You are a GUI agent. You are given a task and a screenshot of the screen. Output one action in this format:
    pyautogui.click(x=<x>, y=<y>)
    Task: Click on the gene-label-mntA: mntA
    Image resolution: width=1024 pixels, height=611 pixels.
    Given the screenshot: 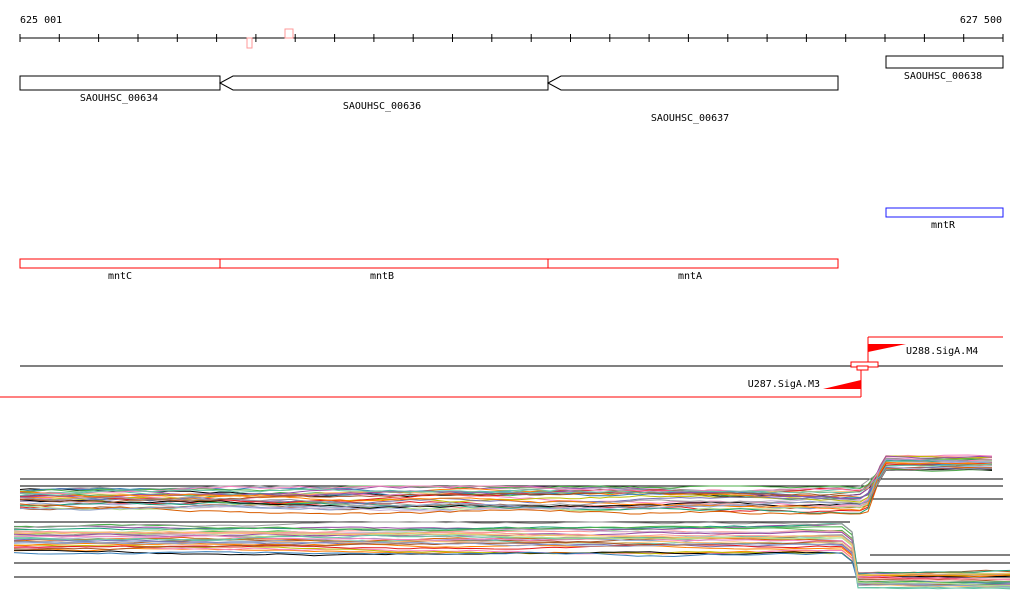 What is the action you would take?
    pyautogui.click(x=690, y=276)
    